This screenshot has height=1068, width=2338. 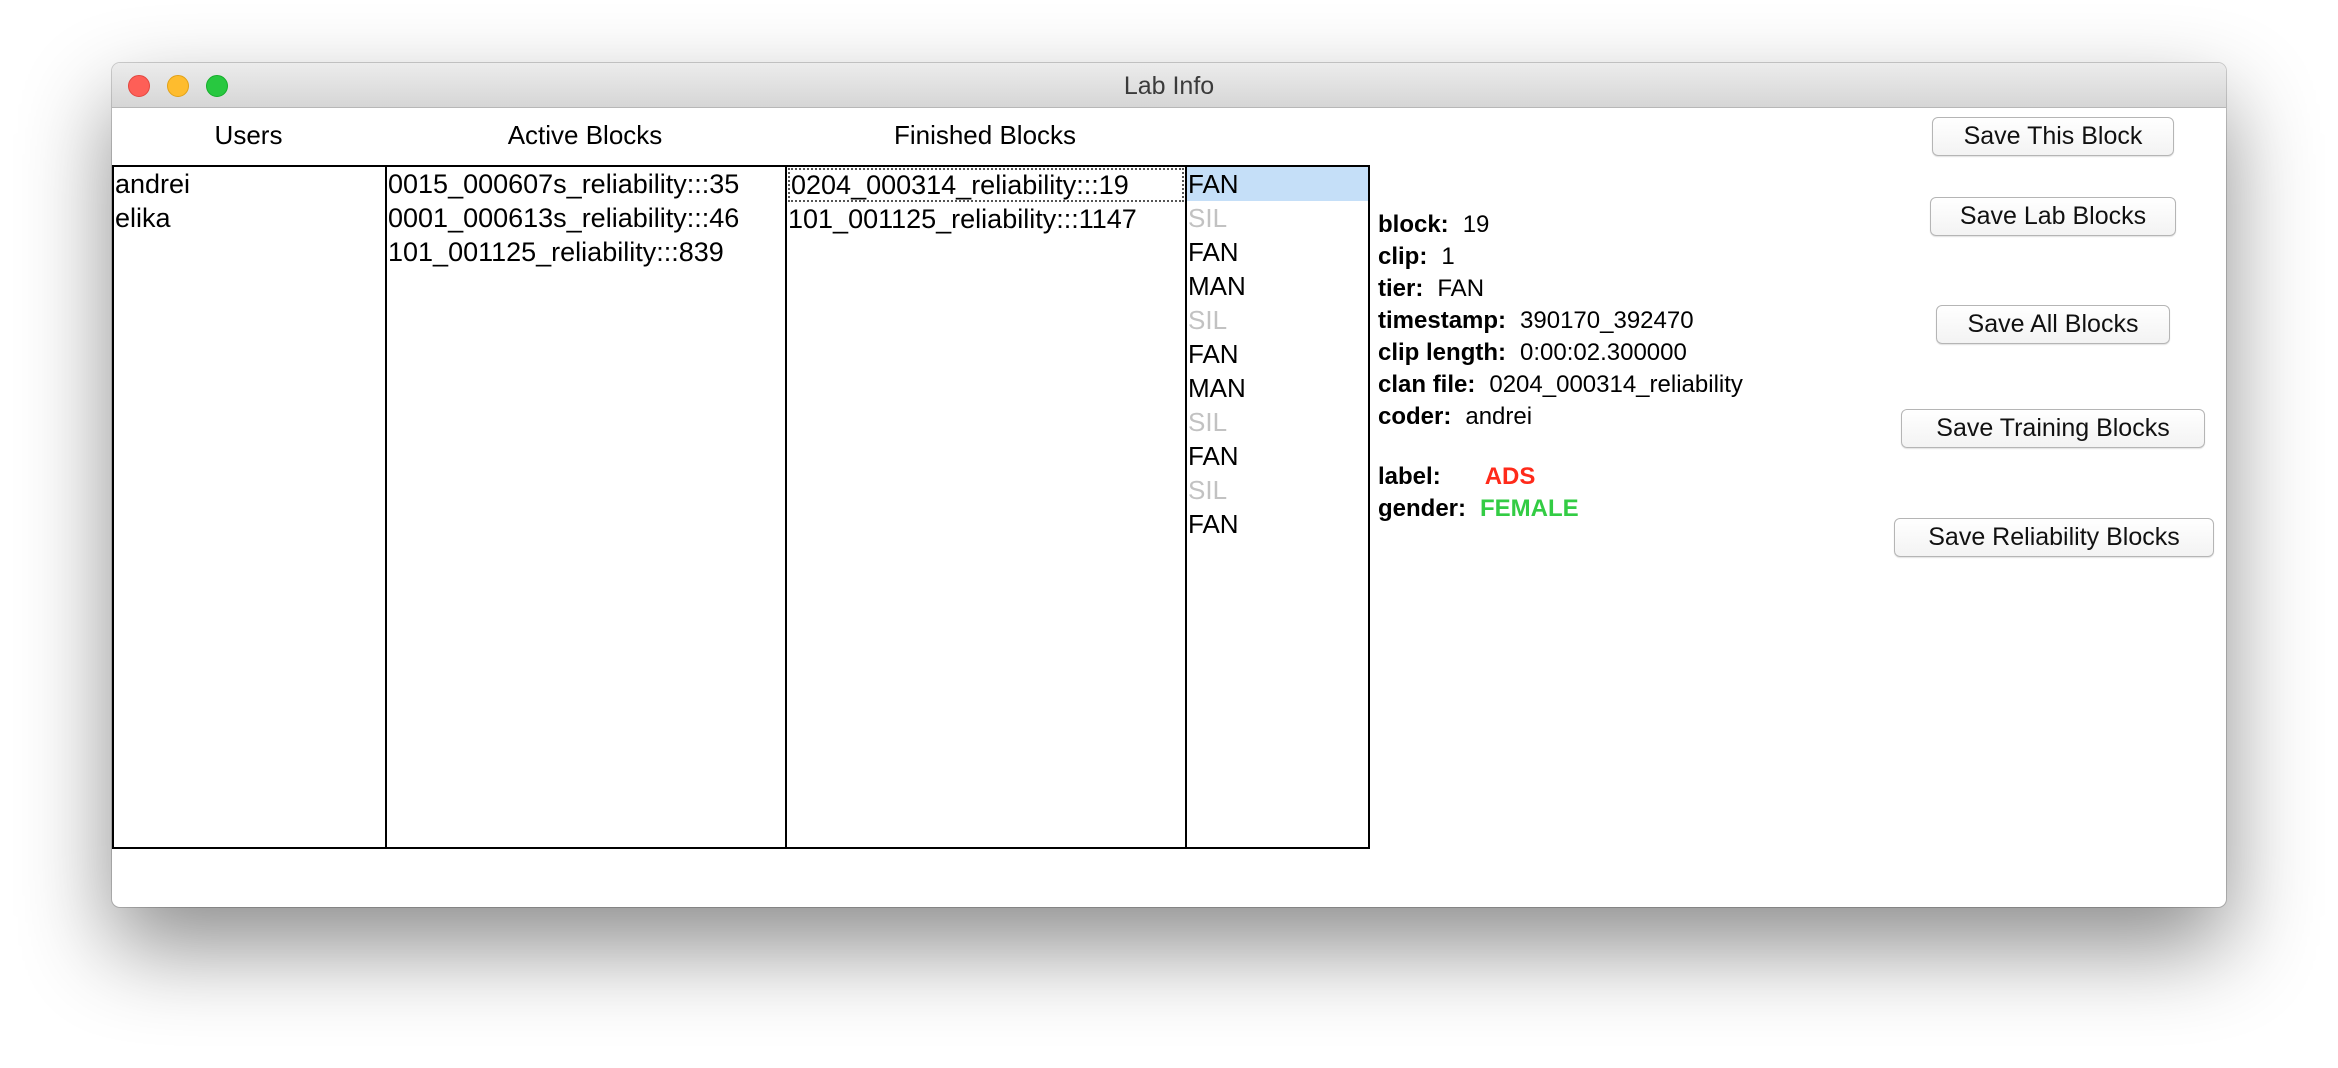 What do you see at coordinates (1409, 476) in the screenshot?
I see `info-key: label:` at bounding box center [1409, 476].